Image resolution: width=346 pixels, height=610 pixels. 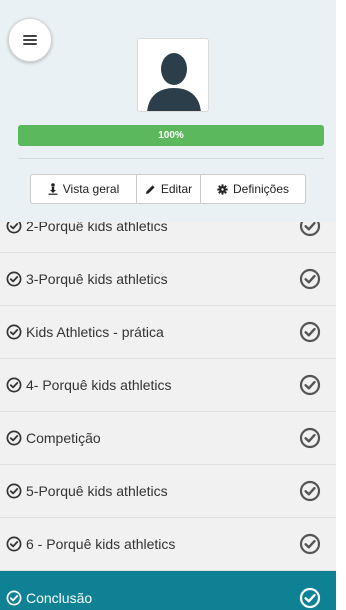 I want to click on course-actions: Vista geral Editar Definições, so click(x=168, y=189).